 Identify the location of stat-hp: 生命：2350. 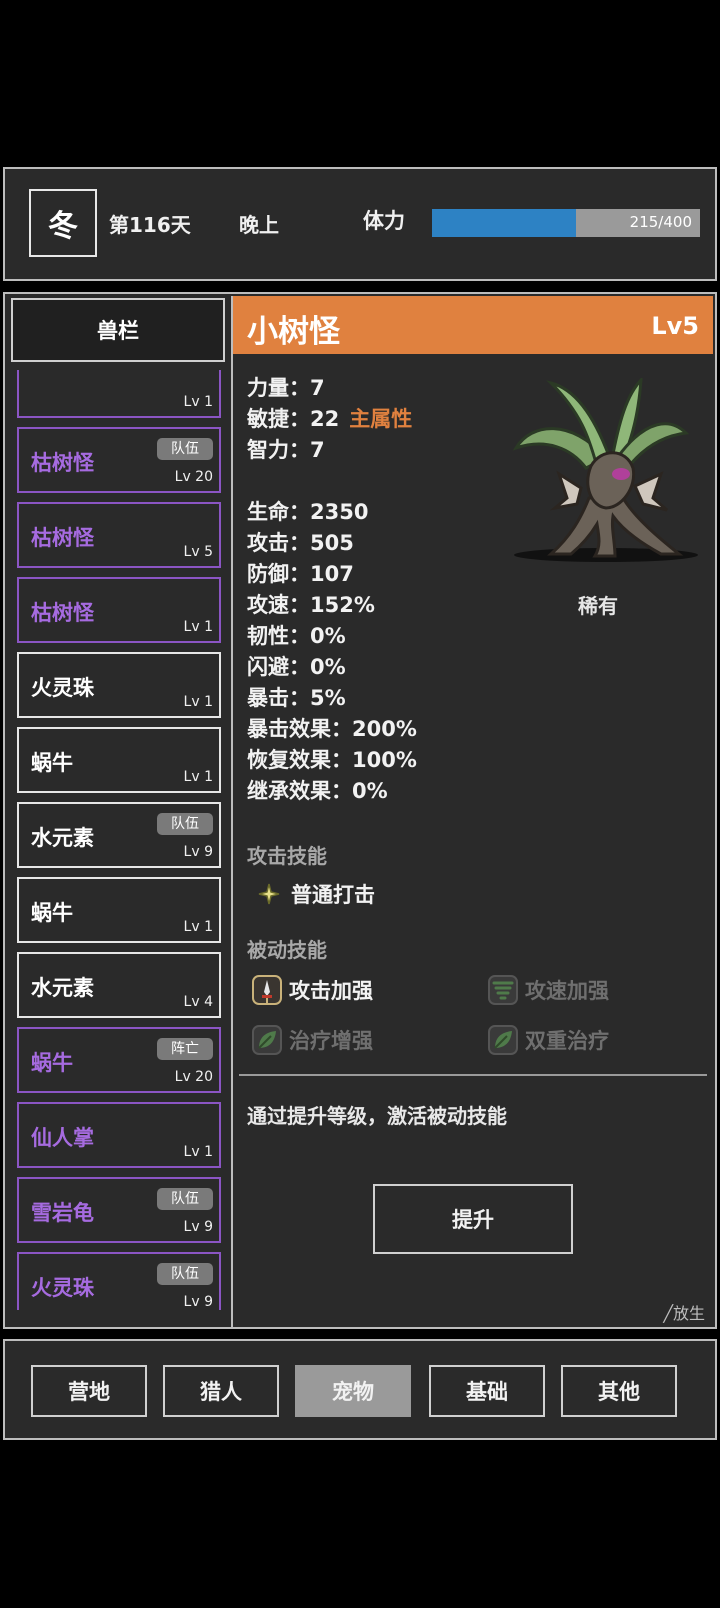
(308, 512).